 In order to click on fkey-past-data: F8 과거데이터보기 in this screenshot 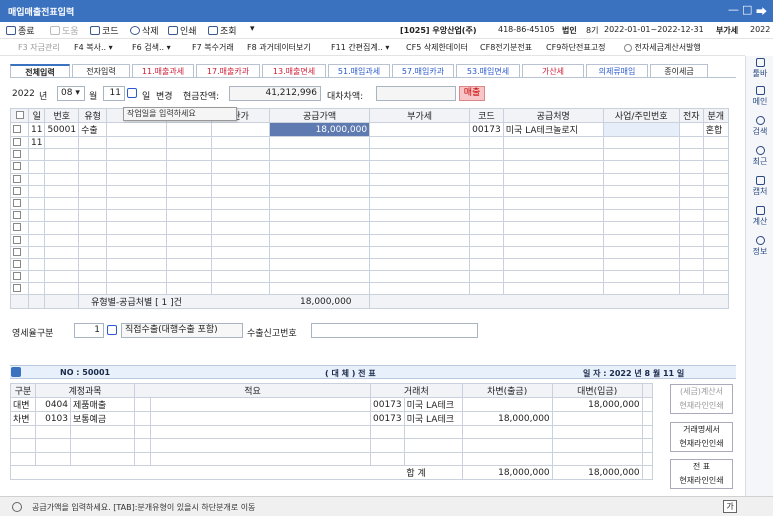, I will do `click(279, 47)`.